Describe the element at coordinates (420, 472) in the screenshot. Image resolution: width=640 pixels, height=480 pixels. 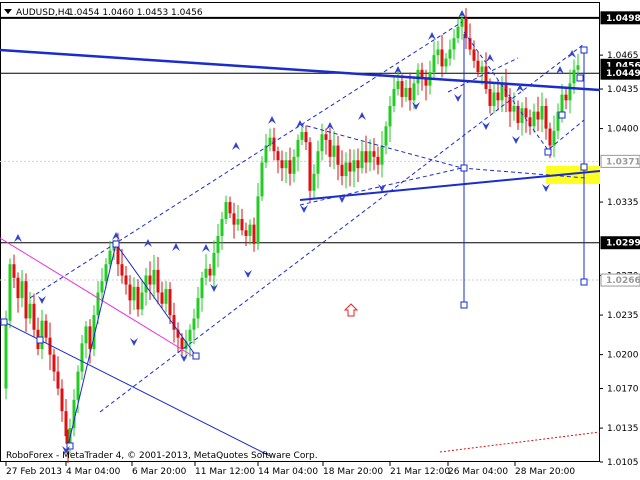
I see `x-tick-label: 21 Mar 12:00` at that location.